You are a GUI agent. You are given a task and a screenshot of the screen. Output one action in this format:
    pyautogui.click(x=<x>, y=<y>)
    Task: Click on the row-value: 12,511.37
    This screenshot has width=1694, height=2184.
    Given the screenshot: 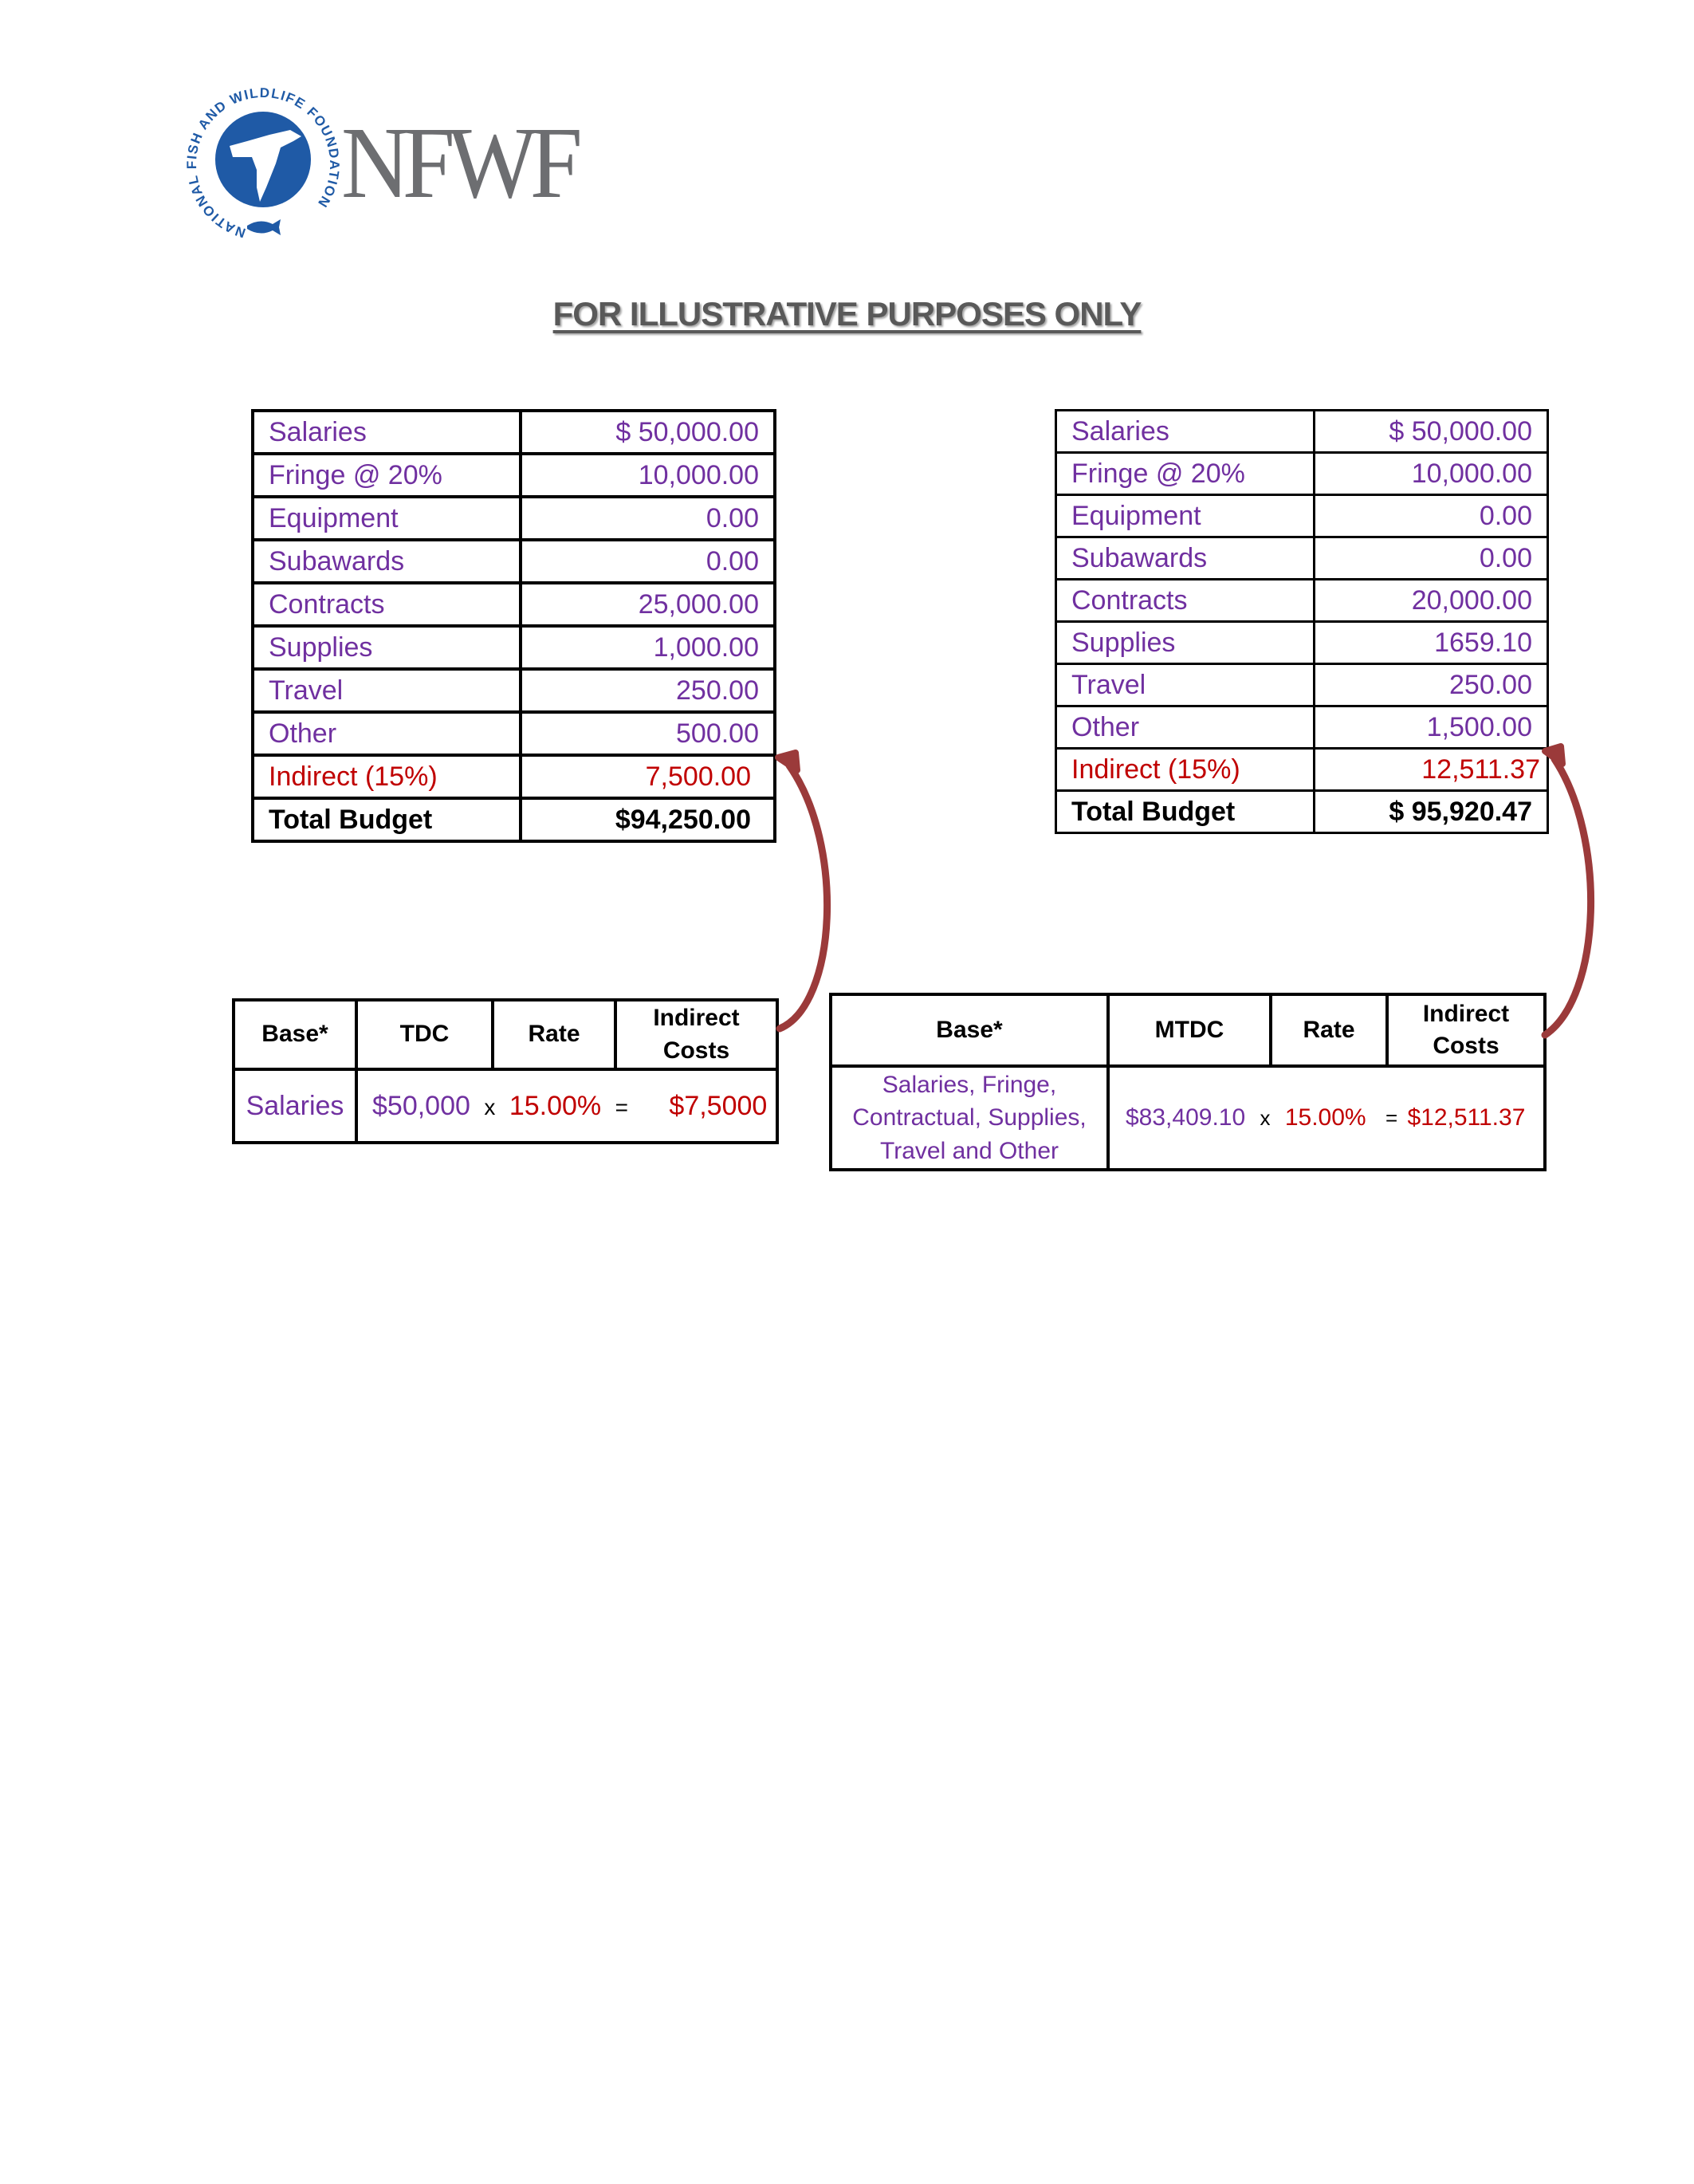 What is the action you would take?
    pyautogui.click(x=1431, y=769)
    